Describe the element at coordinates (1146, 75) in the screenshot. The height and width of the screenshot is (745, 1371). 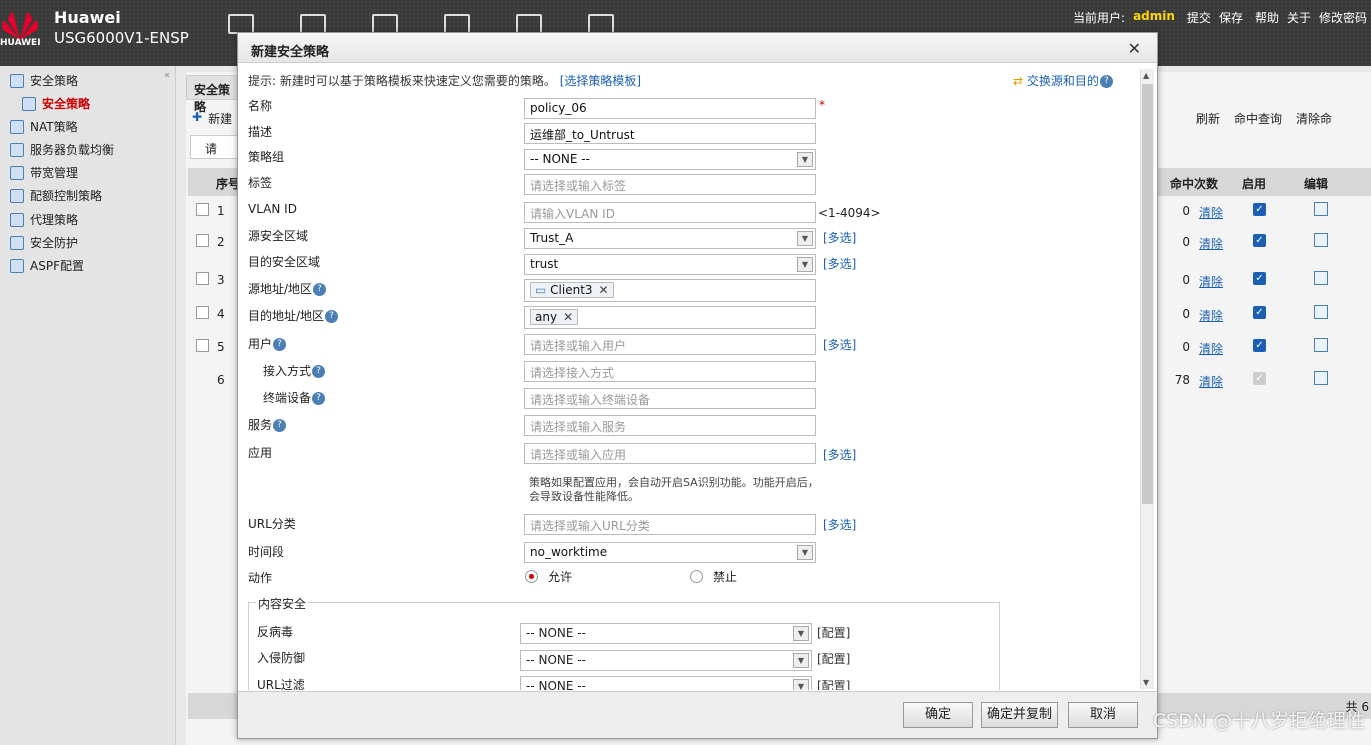
I see `scroll-up-icon: ▲` at that location.